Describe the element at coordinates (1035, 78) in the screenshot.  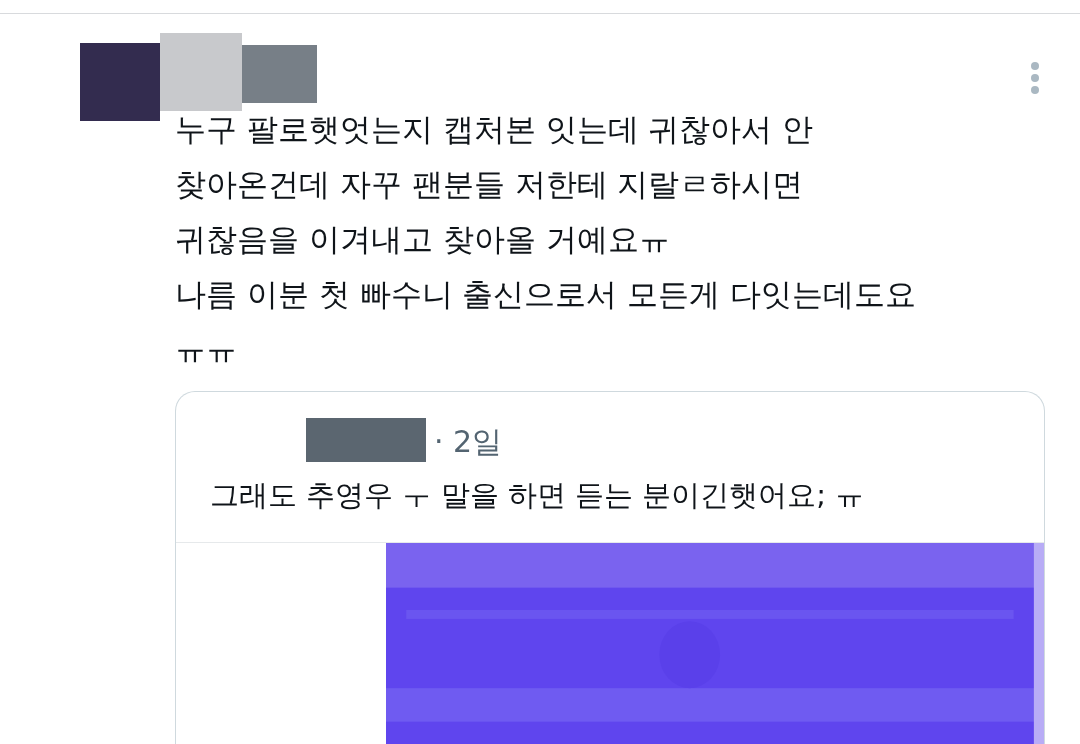
I see `more-icon` at that location.